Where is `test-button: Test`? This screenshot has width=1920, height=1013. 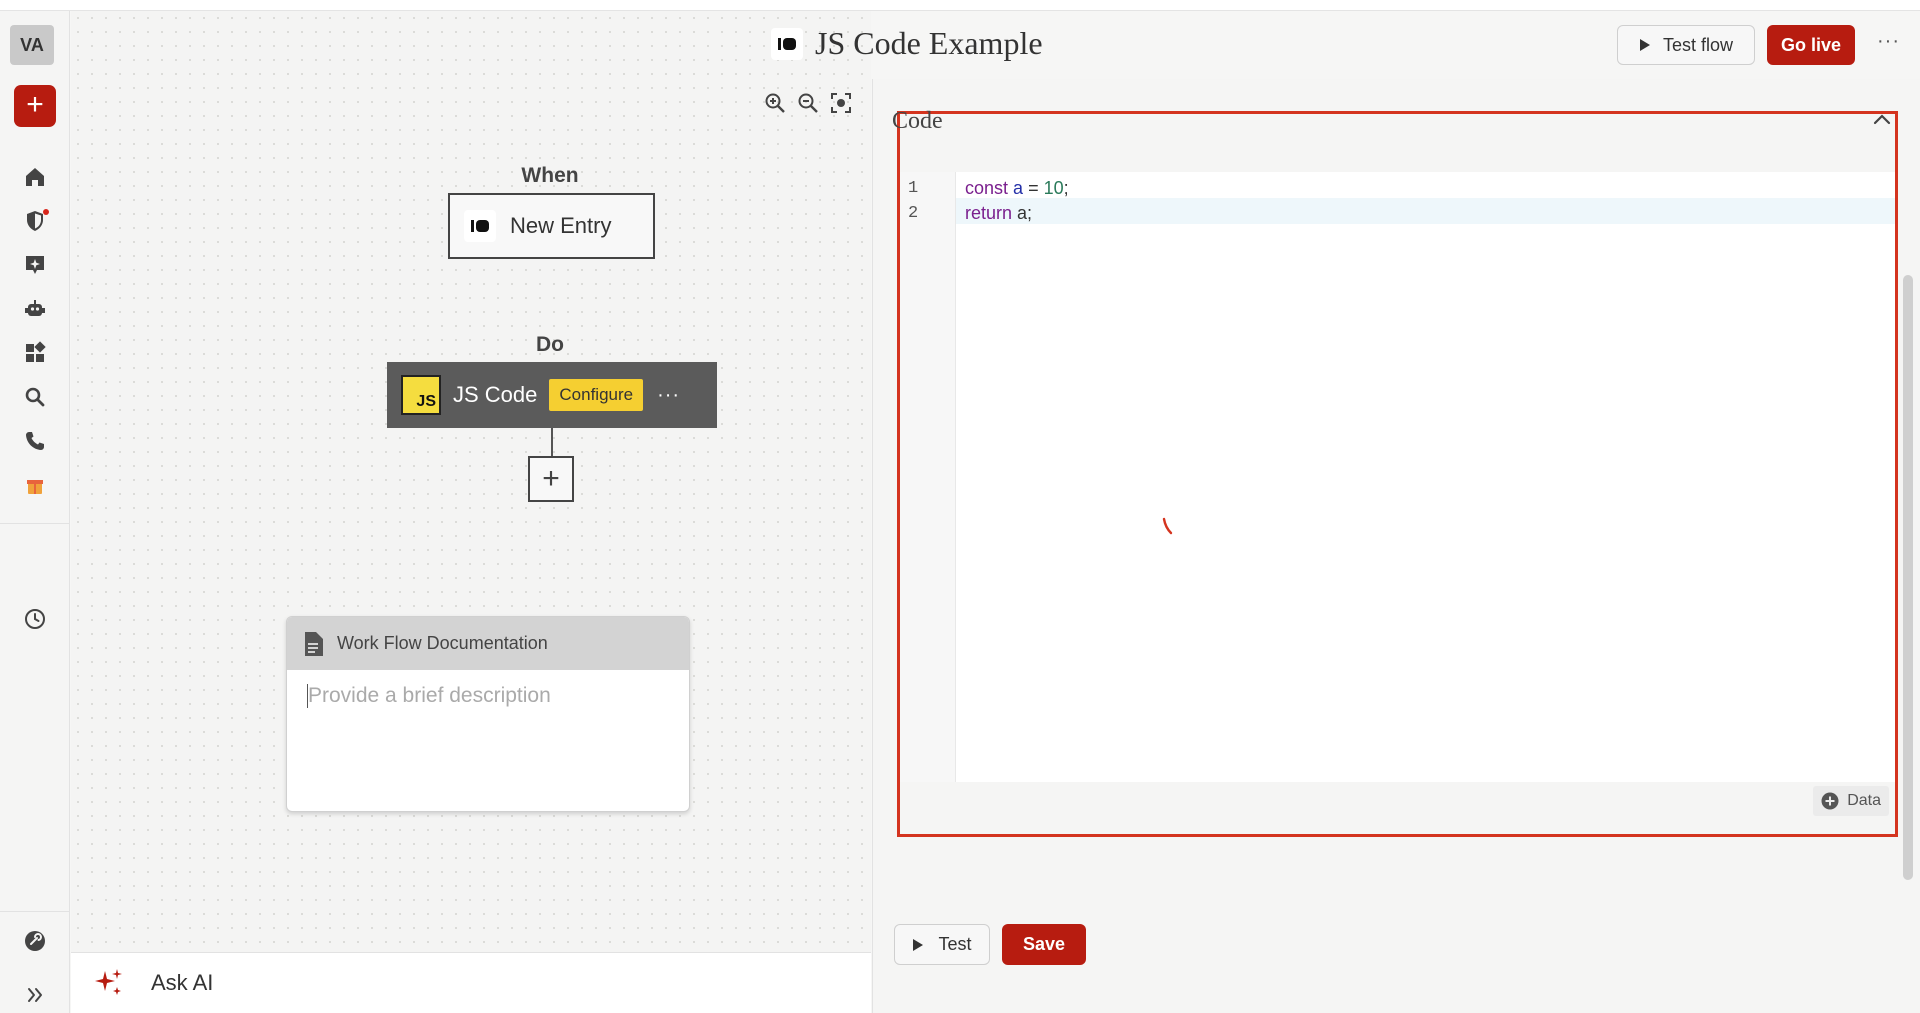 test-button: Test is located at coordinates (942, 944).